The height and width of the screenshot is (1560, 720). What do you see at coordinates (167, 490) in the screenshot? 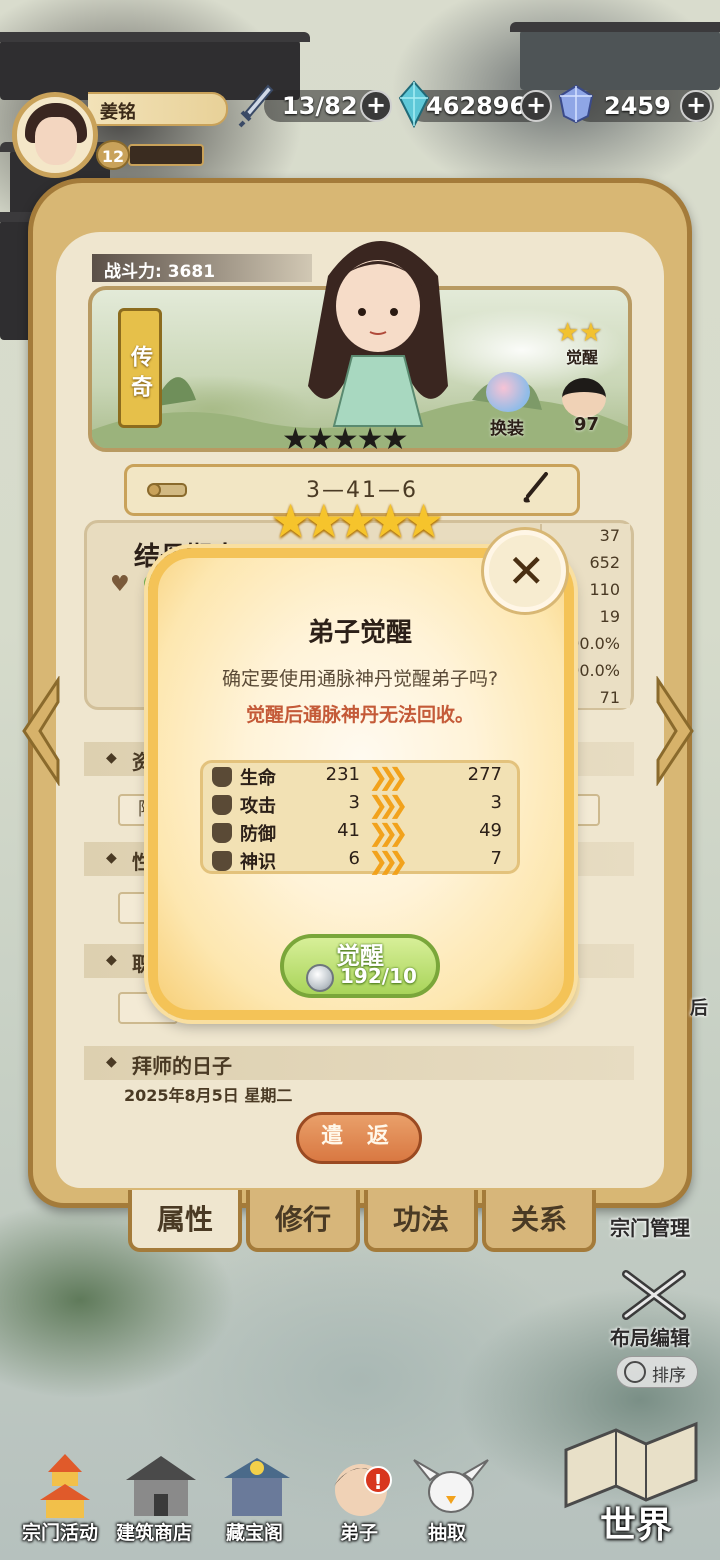
I see `scroll-icon` at bounding box center [167, 490].